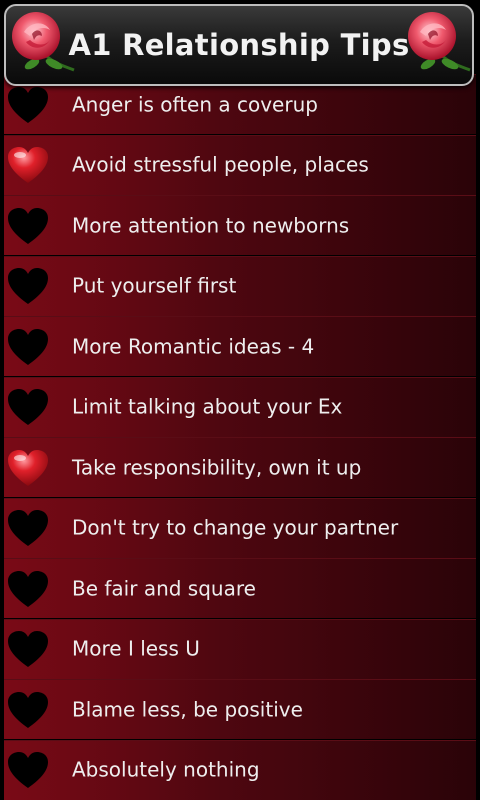 This screenshot has width=480, height=800. I want to click on list-item: More Romantic ideas - 4, so click(240, 346).